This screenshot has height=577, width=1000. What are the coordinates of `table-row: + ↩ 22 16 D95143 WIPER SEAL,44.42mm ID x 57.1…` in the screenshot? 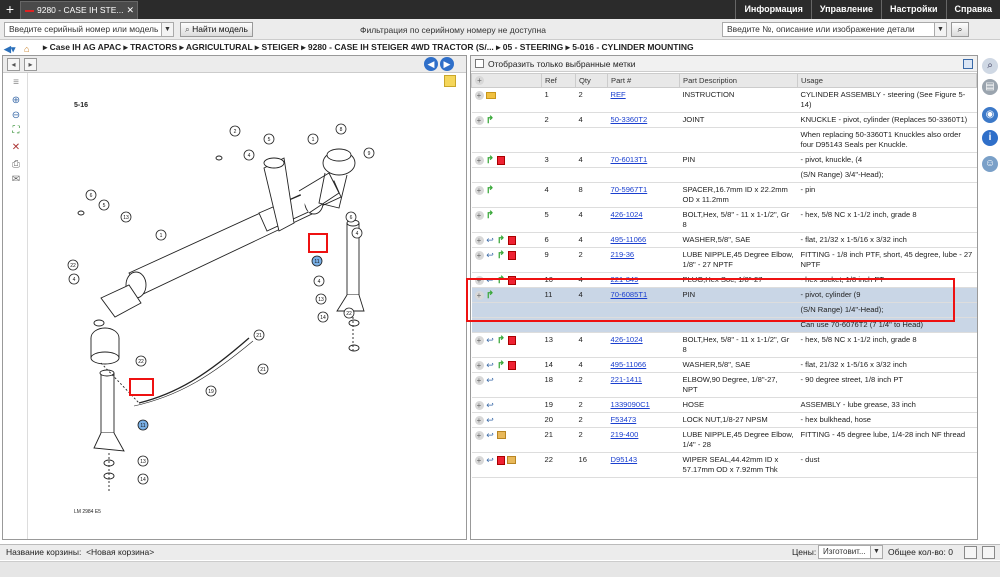 It's located at (724, 465).